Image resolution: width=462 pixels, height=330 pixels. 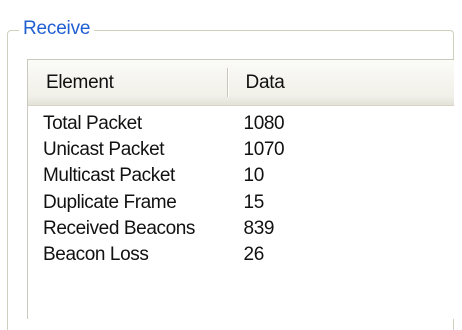 I want to click on element-cell: Received Beacons, so click(x=119, y=228).